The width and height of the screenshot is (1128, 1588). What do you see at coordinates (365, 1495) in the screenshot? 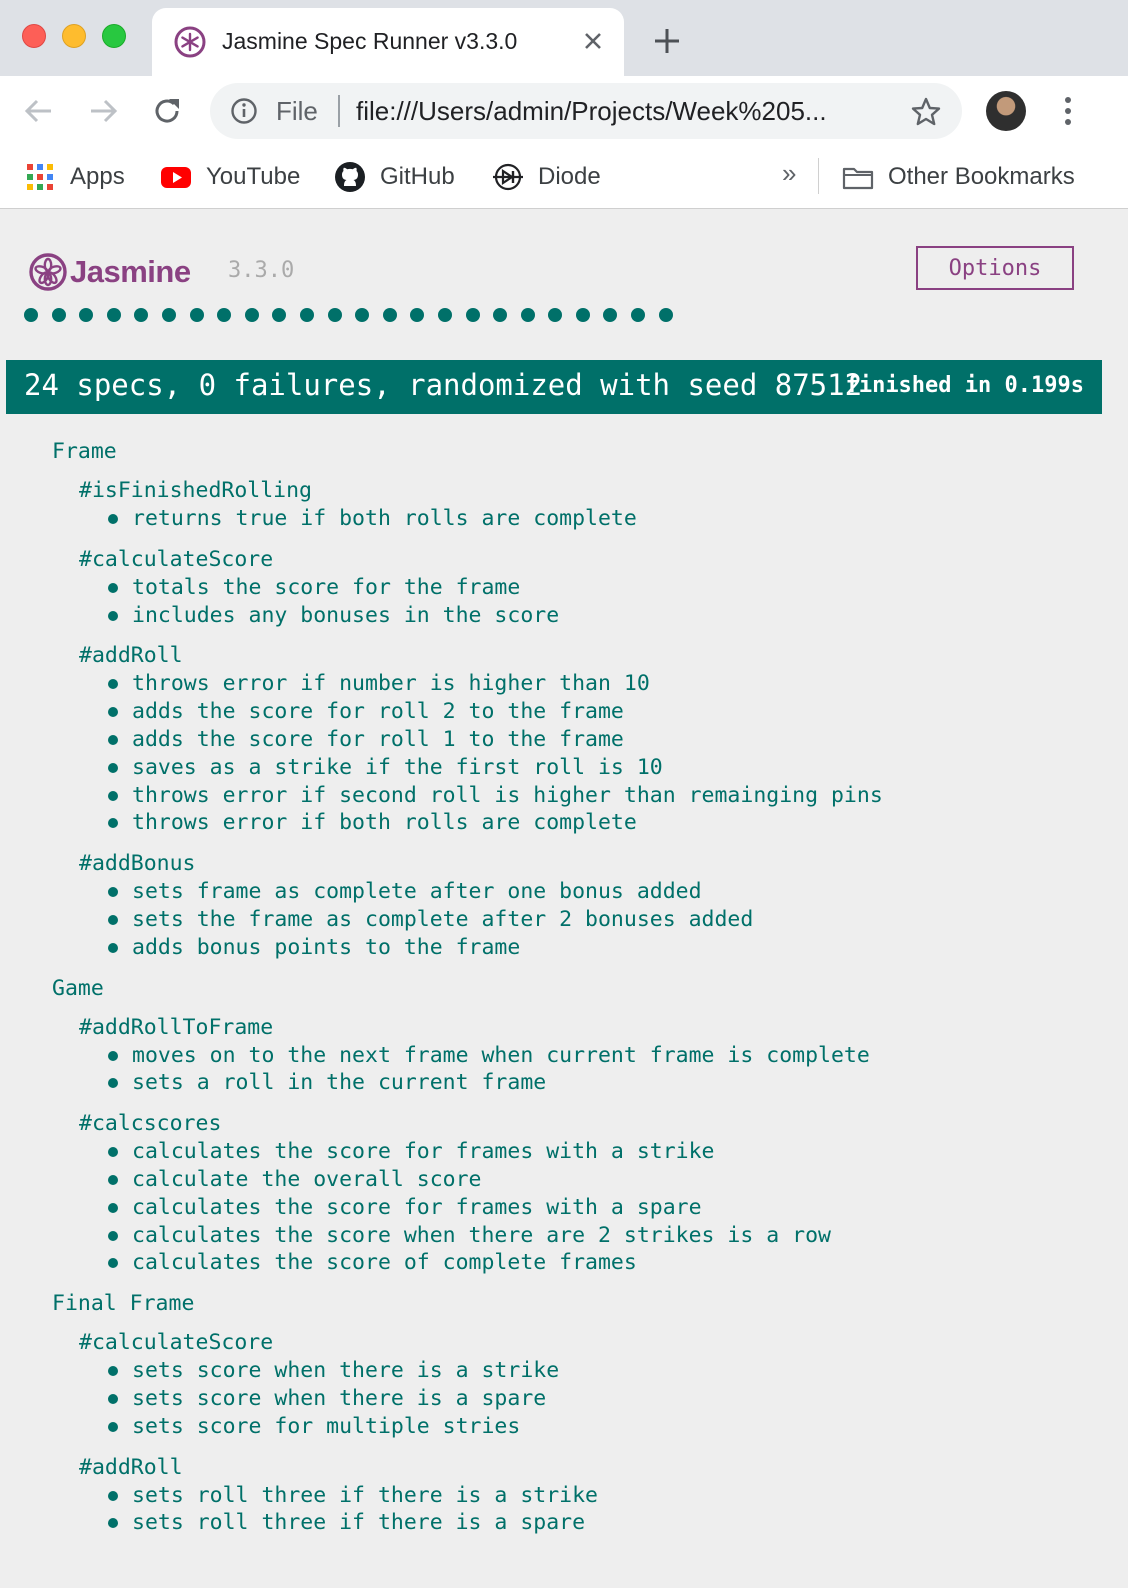
I see `spec-link: sets roll three if there is a strike` at bounding box center [365, 1495].